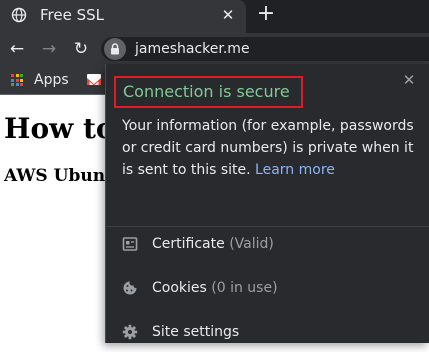 The height and width of the screenshot is (352, 429). I want to click on new-tab-button: +, so click(266, 14).